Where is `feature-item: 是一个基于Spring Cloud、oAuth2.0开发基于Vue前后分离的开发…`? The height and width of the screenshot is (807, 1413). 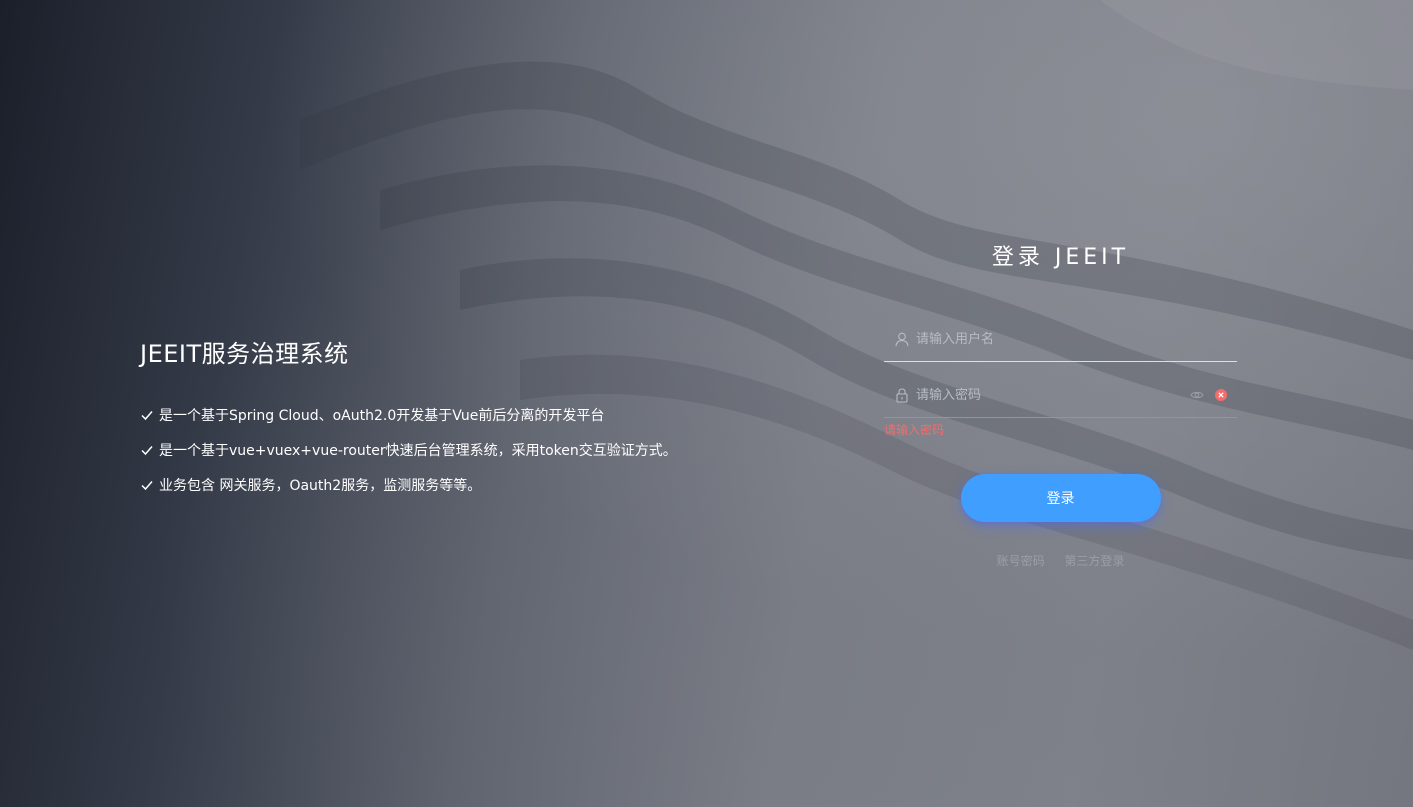
feature-item: 是一个基于Spring Cloud、oAuth2.0开发基于Vue前后分离的开发… is located at coordinates (408, 415).